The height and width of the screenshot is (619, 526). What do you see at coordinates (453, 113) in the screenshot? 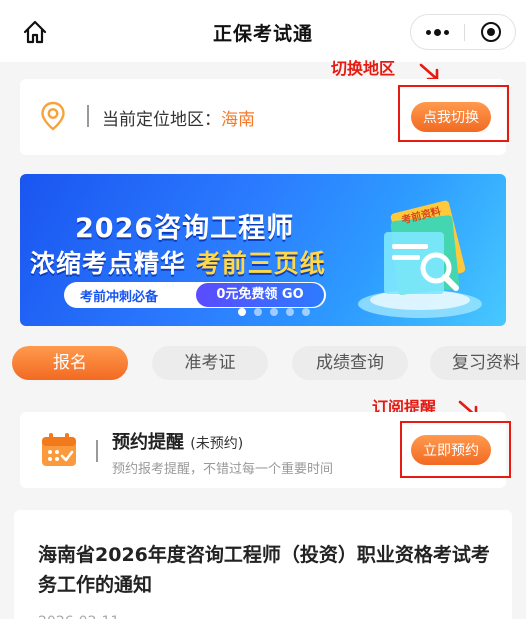
I see `switch-button-highlight` at bounding box center [453, 113].